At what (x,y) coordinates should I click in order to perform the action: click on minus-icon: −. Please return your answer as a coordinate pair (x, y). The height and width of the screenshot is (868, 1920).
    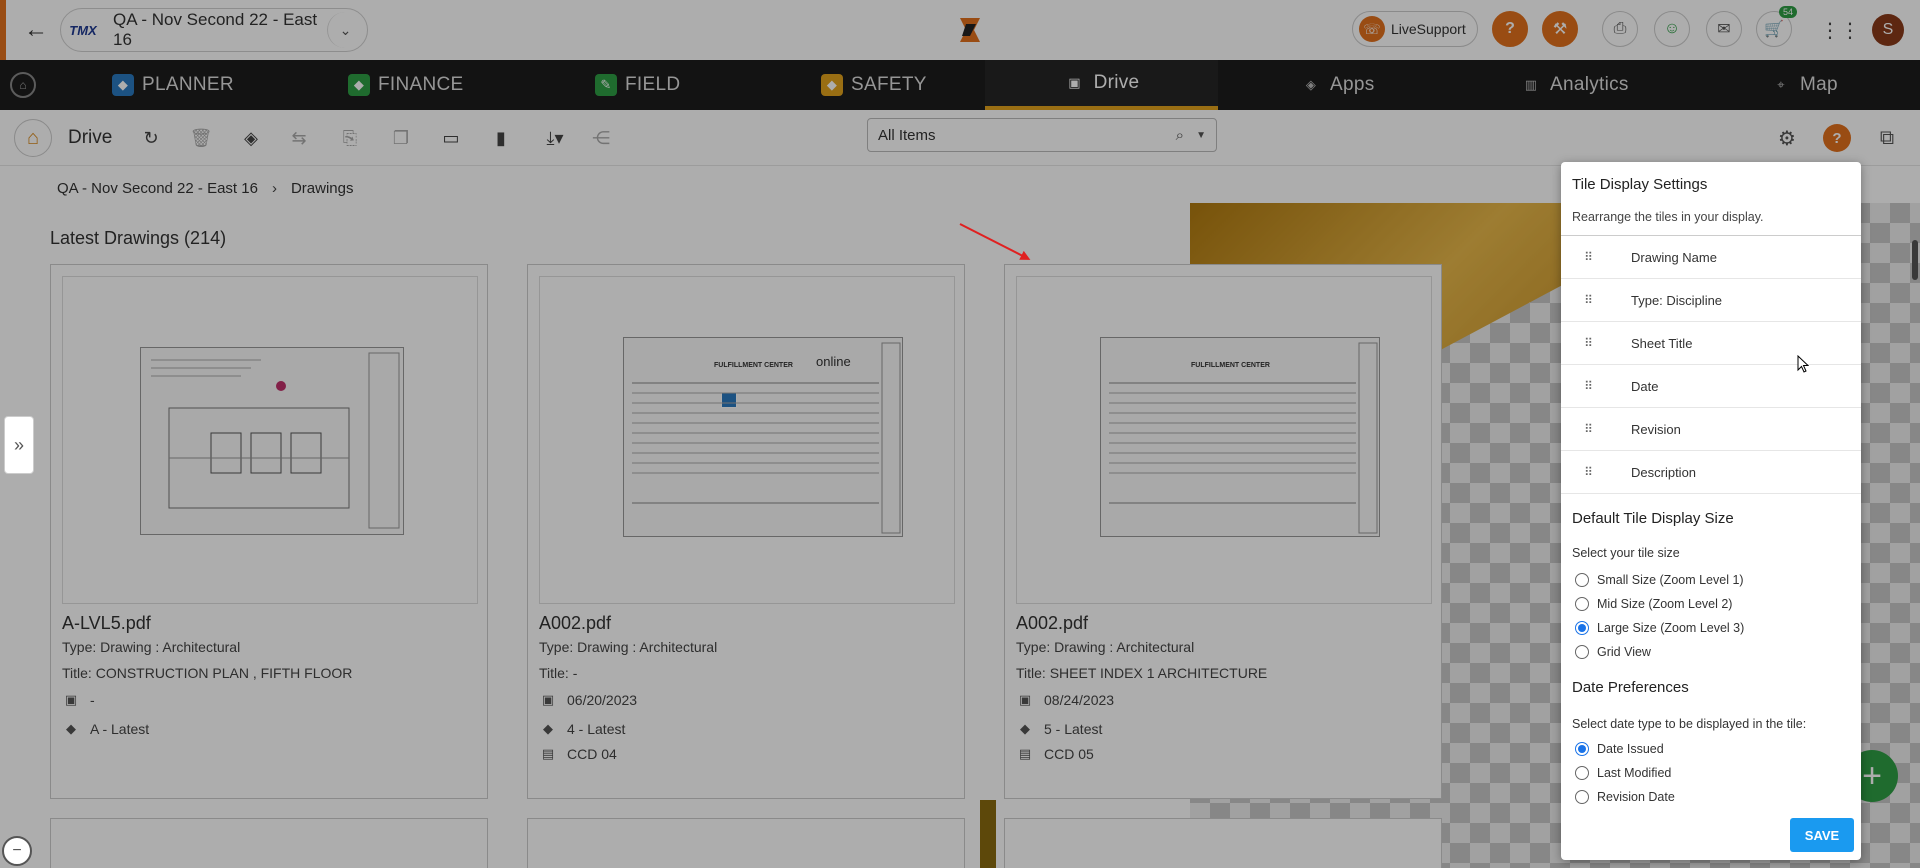
    Looking at the image, I should click on (17, 850).